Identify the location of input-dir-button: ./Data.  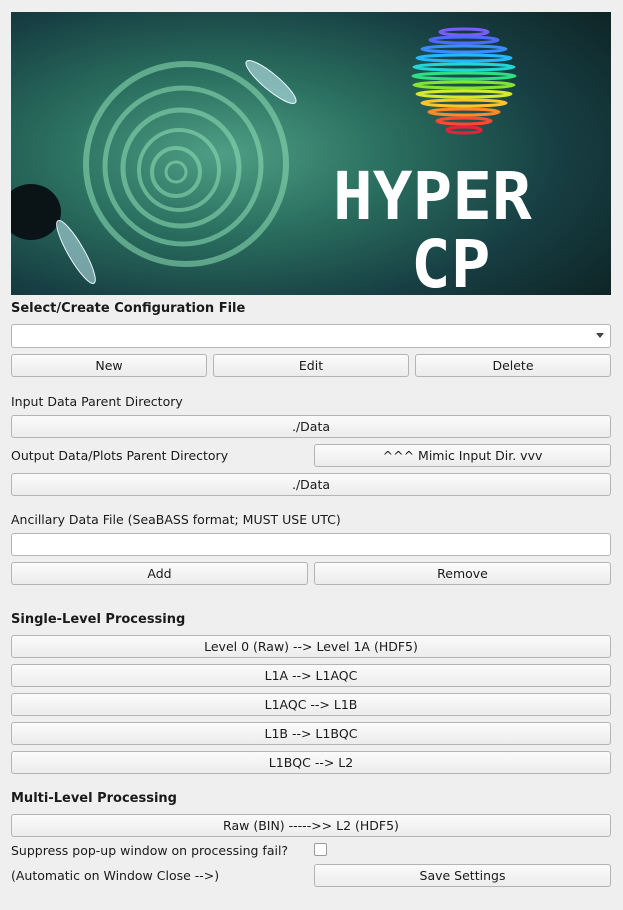
(311, 426).